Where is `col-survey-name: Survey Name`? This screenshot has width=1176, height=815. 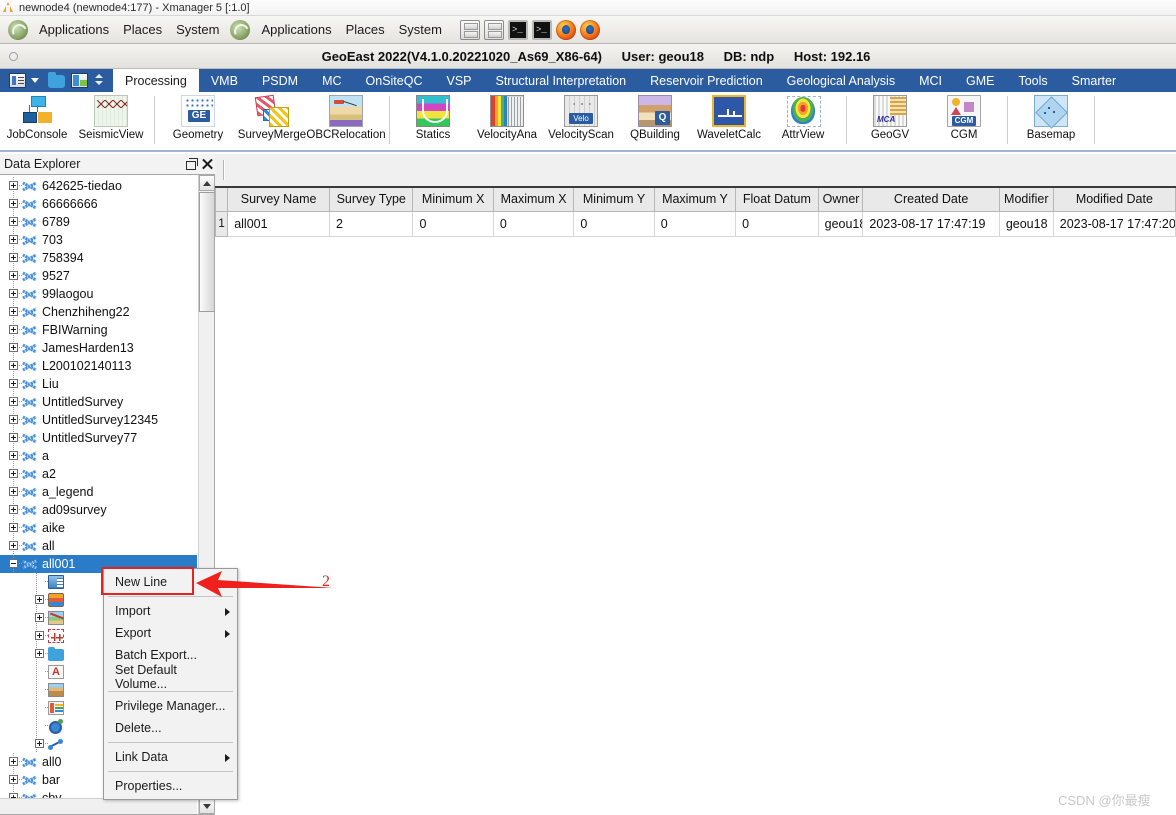
col-survey-name: Survey Name is located at coordinates (278, 200).